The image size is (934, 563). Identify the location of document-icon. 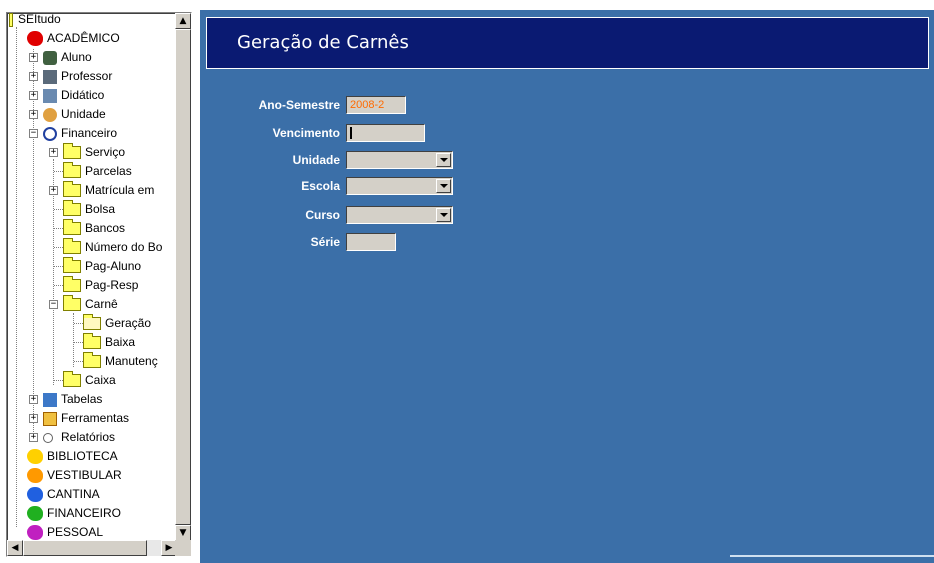
(11, 20).